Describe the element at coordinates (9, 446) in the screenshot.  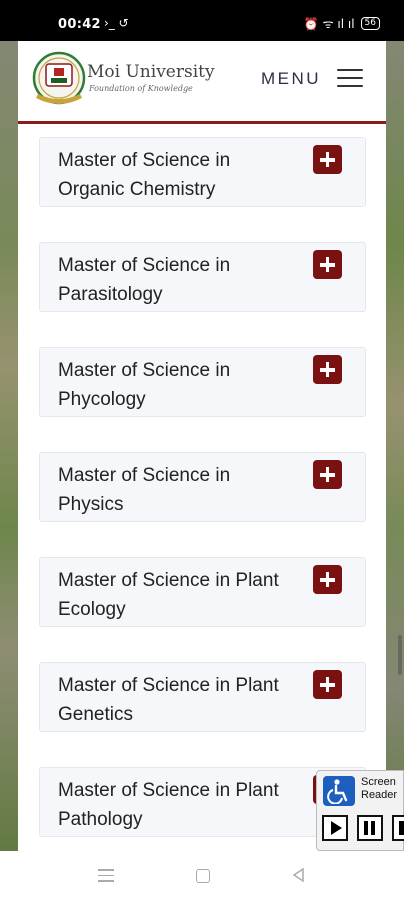
I see `background-photo-left` at that location.